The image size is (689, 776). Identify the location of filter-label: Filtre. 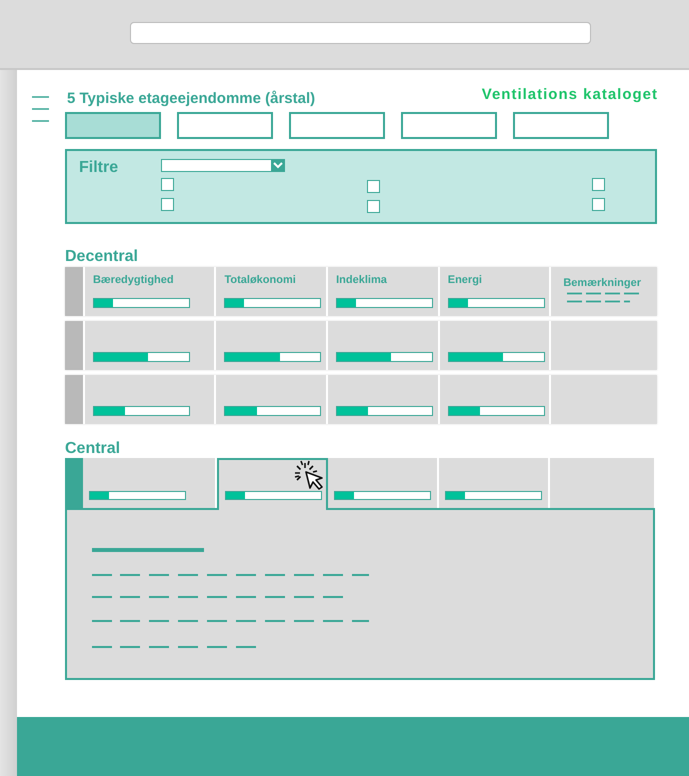
(99, 168).